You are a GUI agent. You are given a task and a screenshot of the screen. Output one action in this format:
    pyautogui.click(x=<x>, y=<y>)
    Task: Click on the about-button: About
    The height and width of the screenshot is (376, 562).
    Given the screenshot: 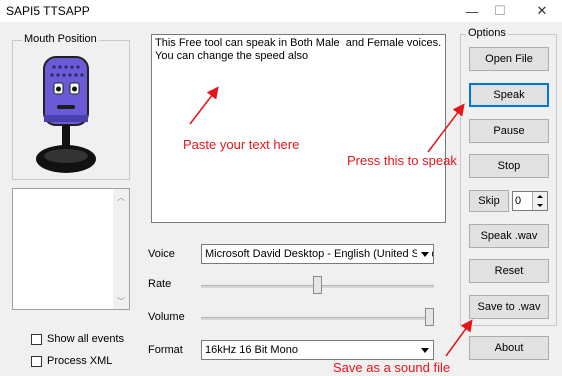 What is the action you would take?
    pyautogui.click(x=509, y=348)
    